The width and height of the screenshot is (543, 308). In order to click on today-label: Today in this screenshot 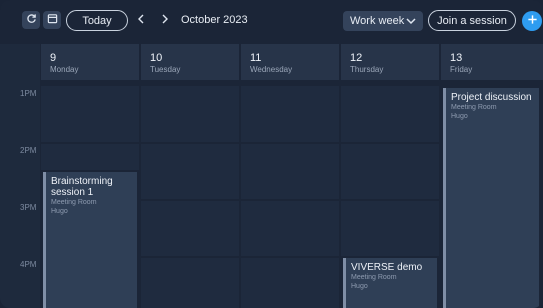, I will do `click(97, 20)`.